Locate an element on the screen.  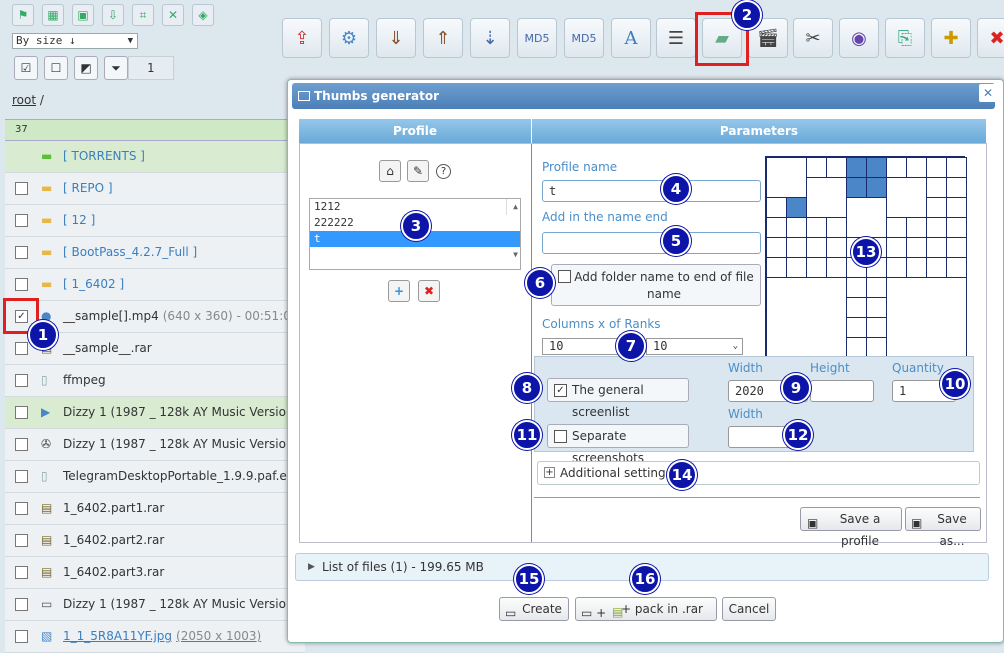
row-name: [ 12 ] is located at coordinates (79, 220).